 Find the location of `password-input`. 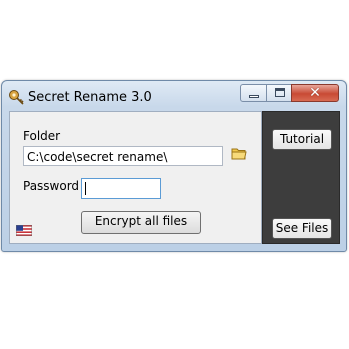

password-input is located at coordinates (121, 188).